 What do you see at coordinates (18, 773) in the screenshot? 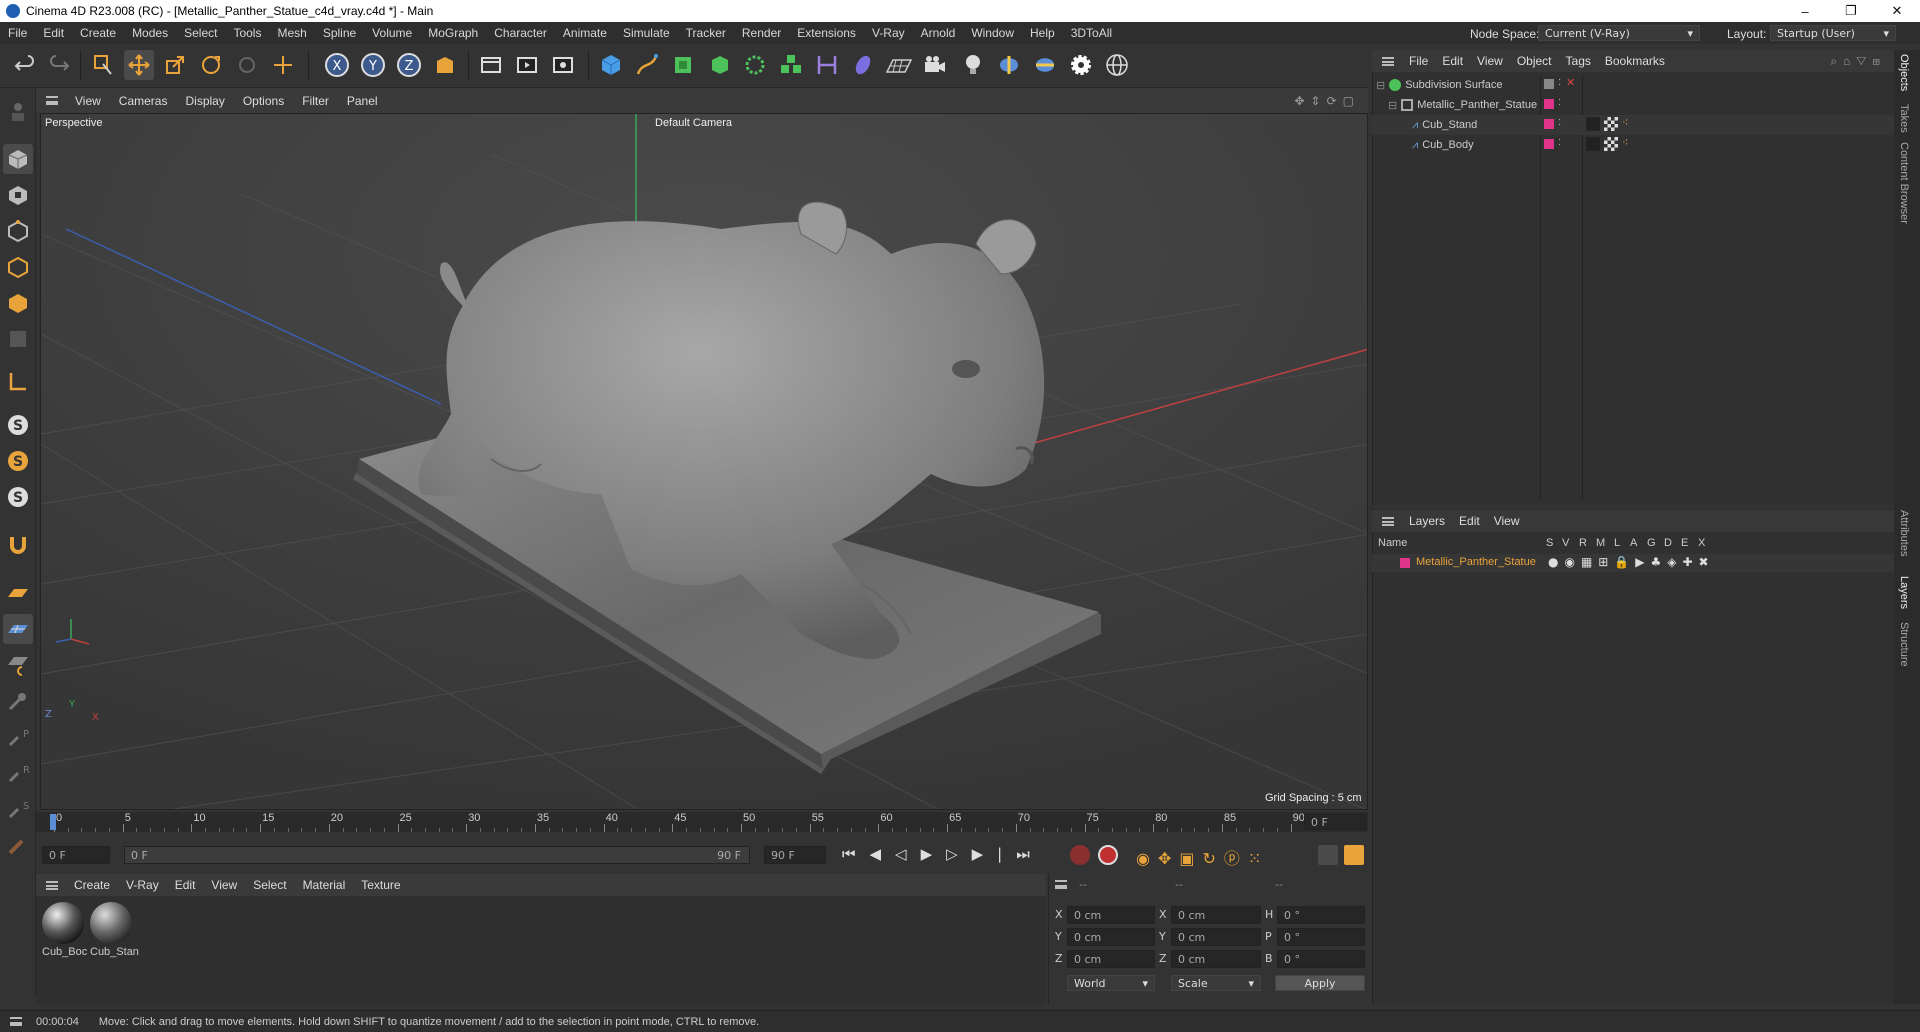
I see `sculpt-r-icon: R` at bounding box center [18, 773].